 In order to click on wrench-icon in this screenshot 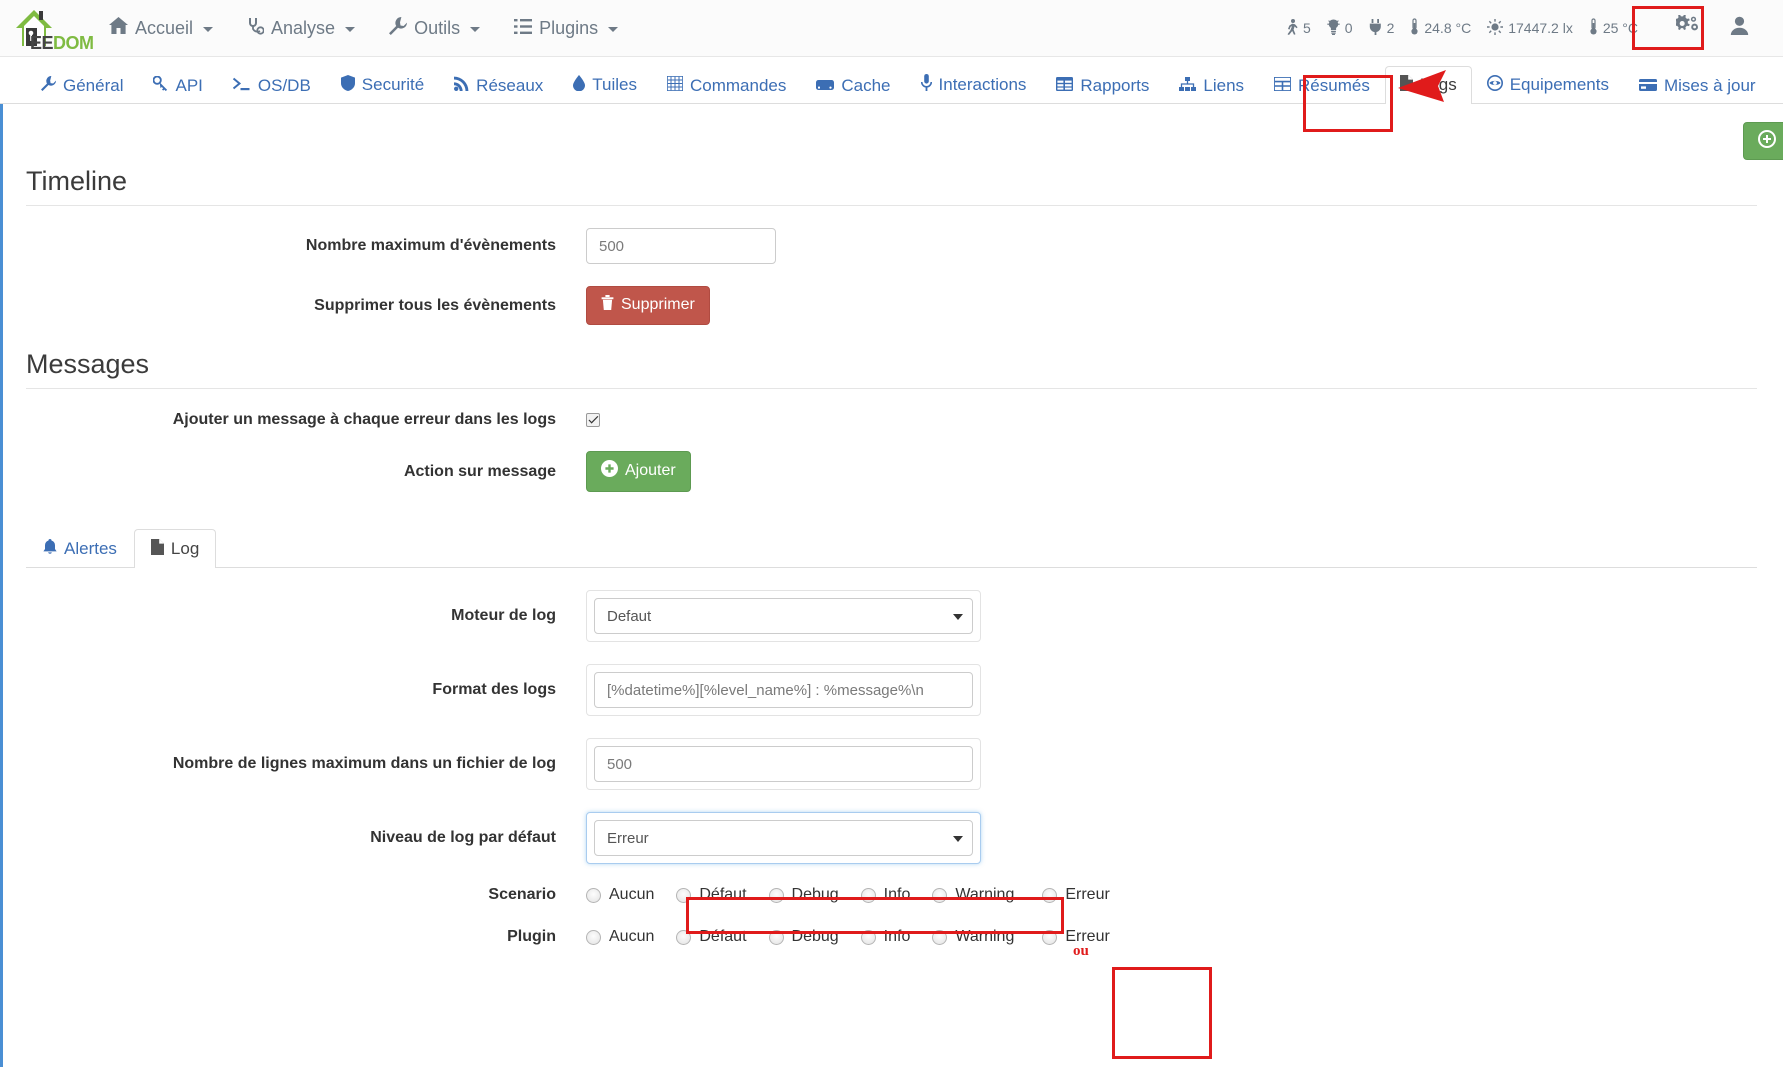, I will do `click(398, 28)`.